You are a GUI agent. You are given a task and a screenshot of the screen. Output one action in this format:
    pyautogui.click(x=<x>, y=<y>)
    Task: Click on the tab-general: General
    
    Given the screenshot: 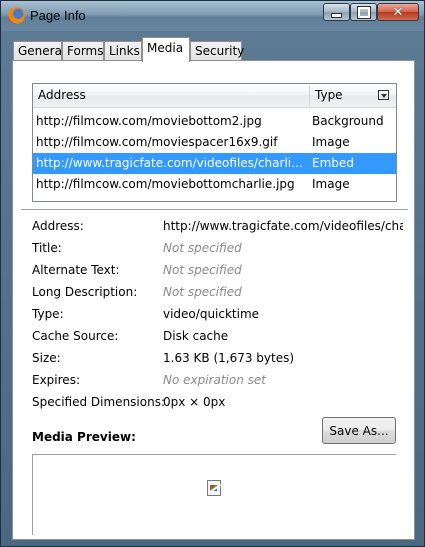 What is the action you would take?
    pyautogui.click(x=39, y=51)
    